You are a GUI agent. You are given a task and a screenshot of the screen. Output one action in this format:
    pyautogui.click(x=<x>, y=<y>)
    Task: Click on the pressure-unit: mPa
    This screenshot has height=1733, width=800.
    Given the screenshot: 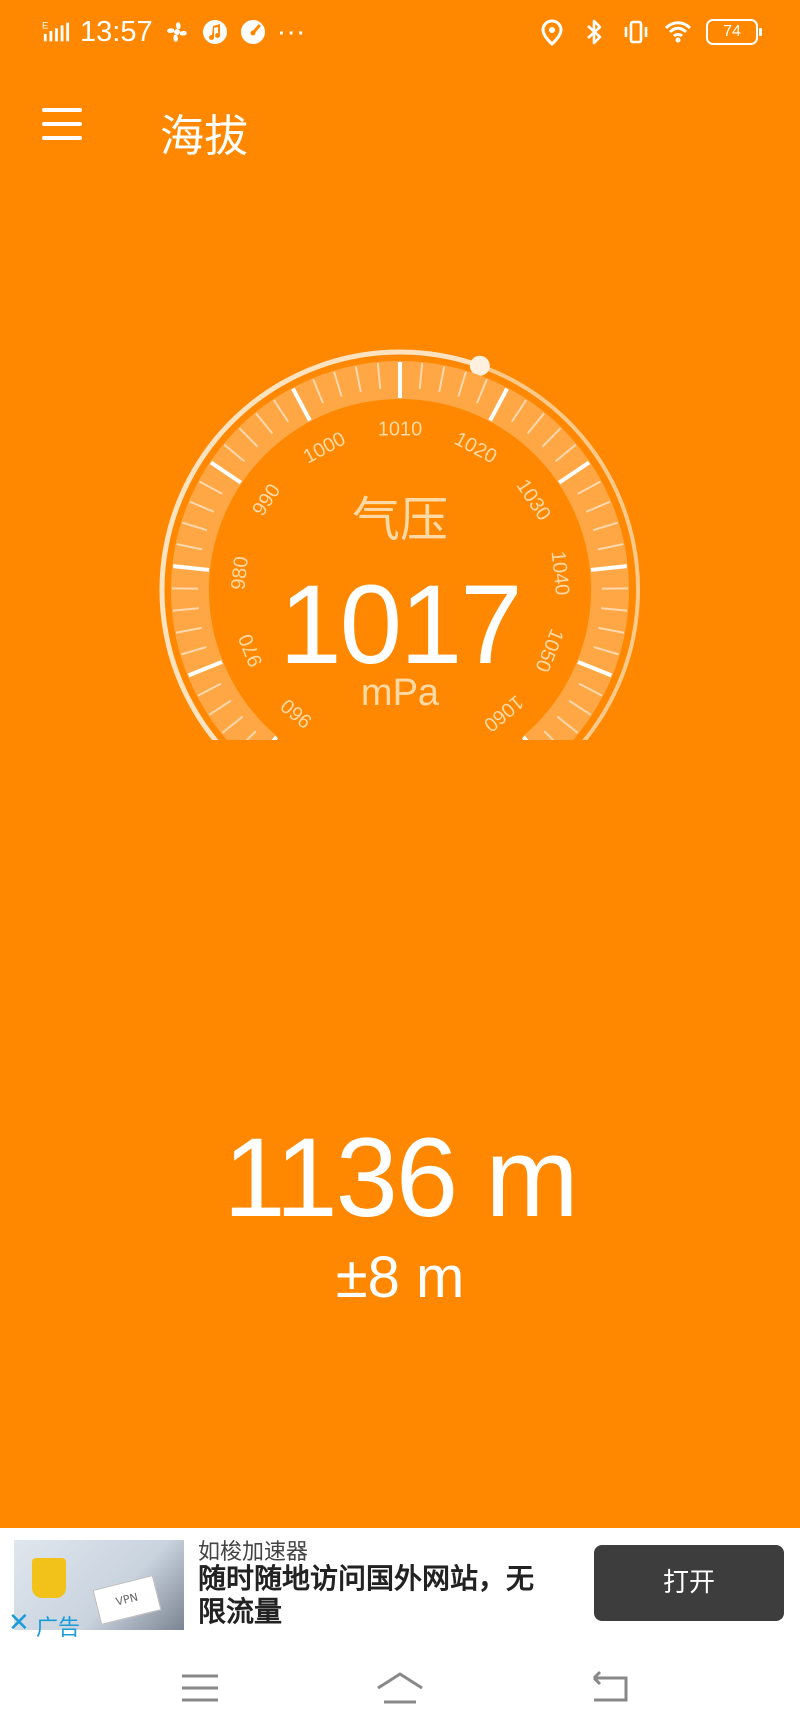 What is the action you would take?
    pyautogui.click(x=400, y=693)
    